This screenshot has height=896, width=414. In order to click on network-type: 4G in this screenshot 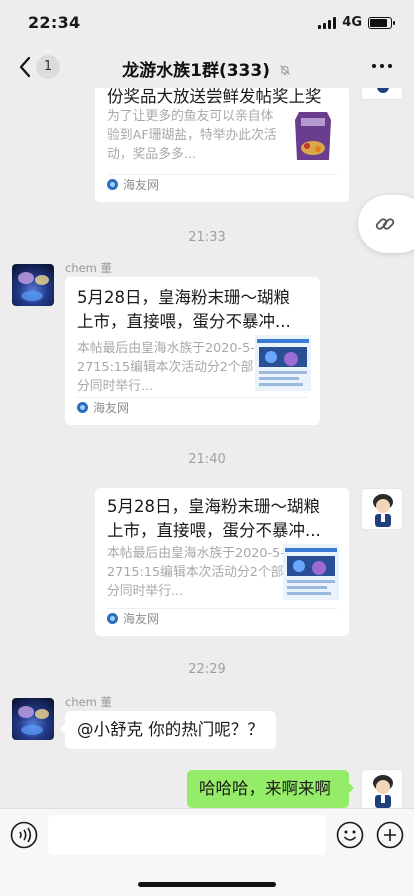, I will do `click(352, 22)`.